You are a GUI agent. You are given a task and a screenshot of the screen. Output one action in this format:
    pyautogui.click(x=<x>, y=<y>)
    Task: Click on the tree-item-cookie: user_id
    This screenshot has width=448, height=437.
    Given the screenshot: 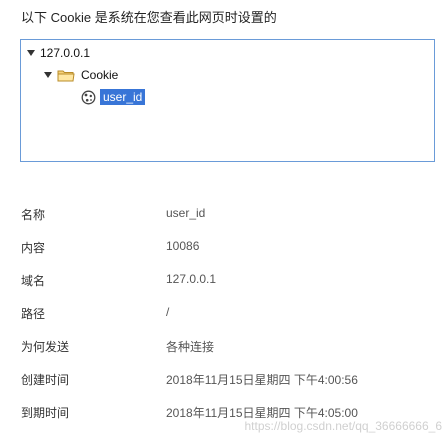 What is the action you would take?
    pyautogui.click(x=113, y=97)
    